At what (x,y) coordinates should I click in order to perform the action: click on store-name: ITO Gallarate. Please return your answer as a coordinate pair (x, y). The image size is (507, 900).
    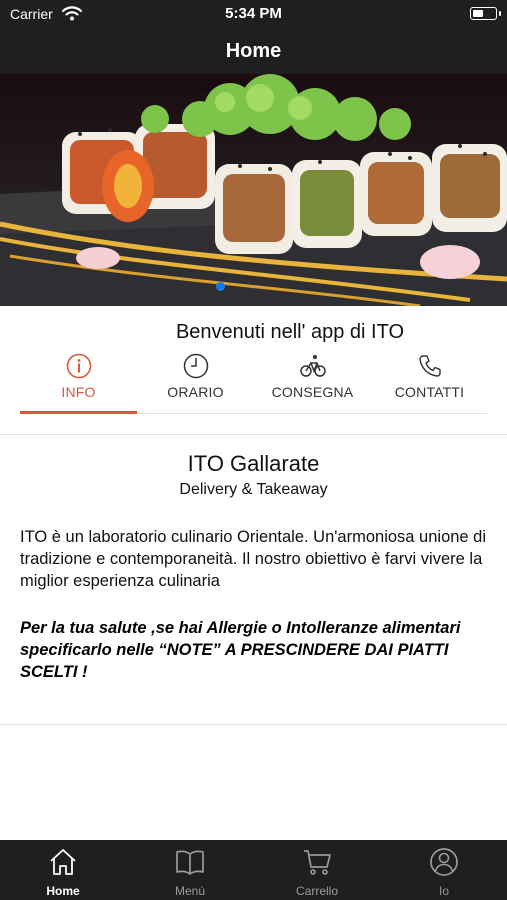
    Looking at the image, I should click on (253, 463).